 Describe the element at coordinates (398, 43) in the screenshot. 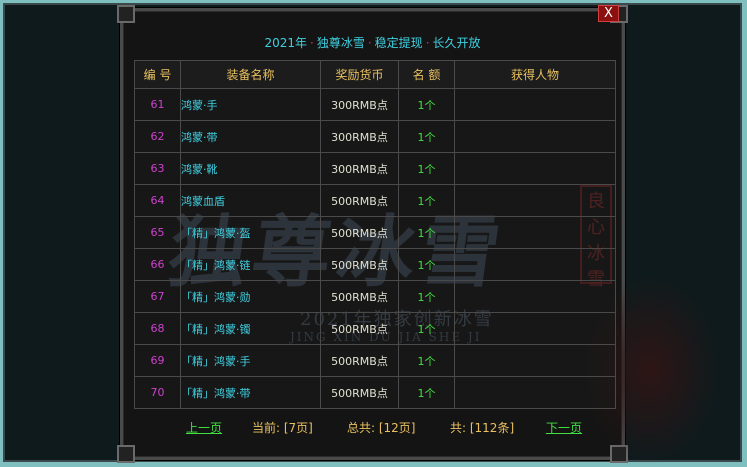

I see `header-tagline: 稳定提现` at that location.